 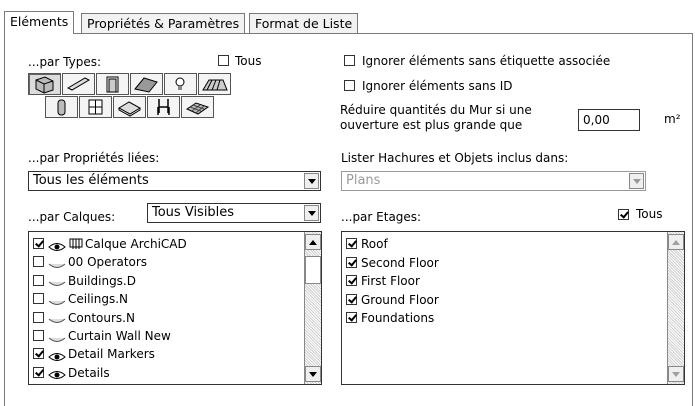 What do you see at coordinates (74, 244) in the screenshot?
I see `layer-settings-icon` at bounding box center [74, 244].